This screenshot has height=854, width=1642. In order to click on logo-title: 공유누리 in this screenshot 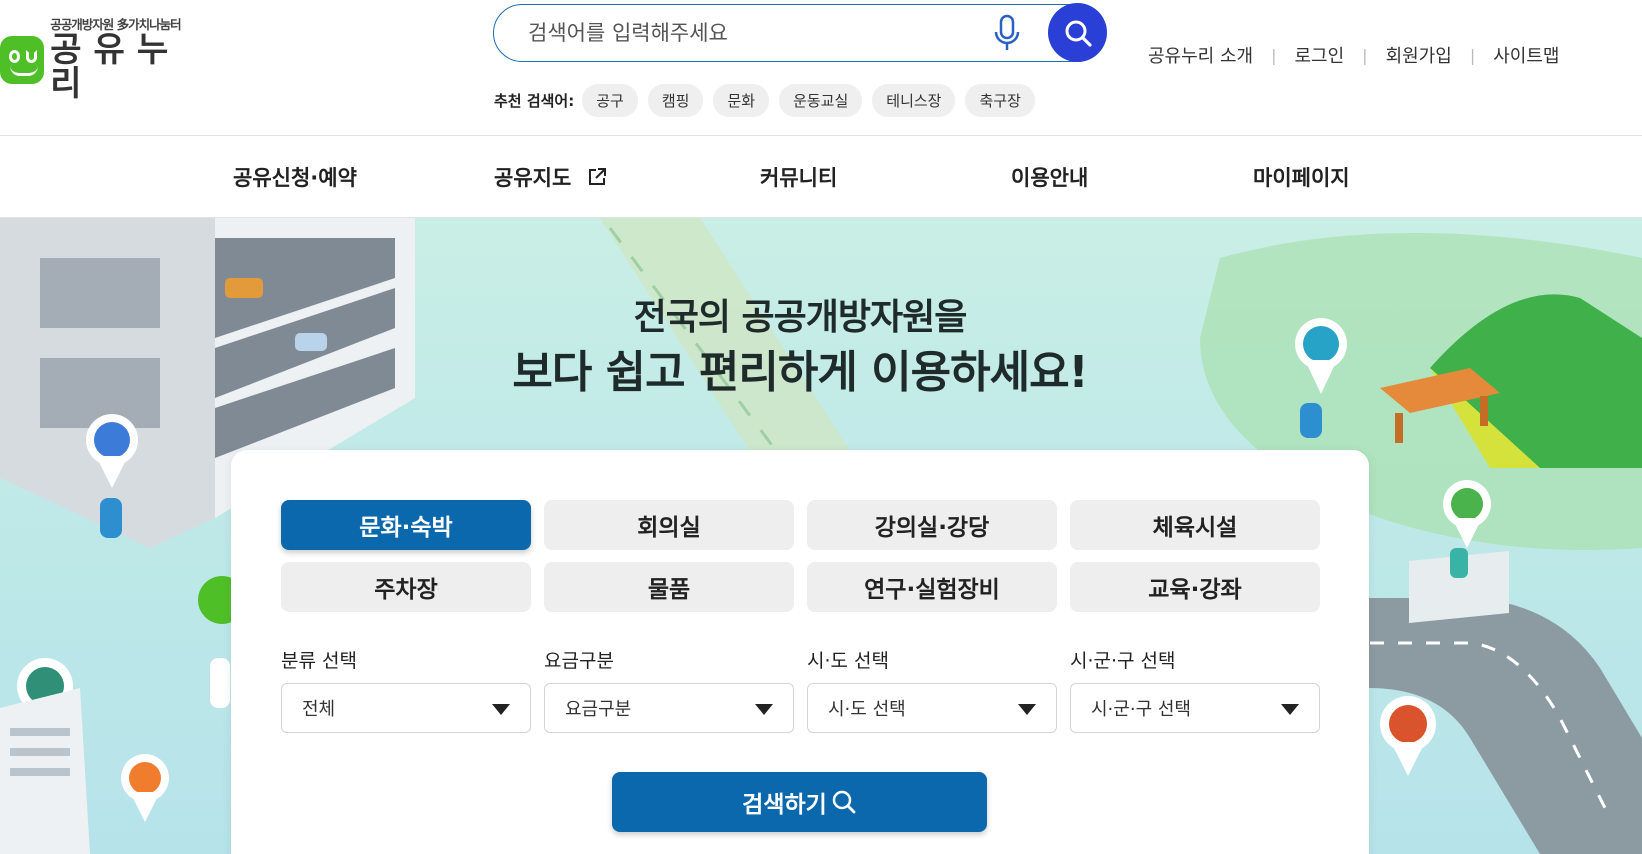, I will do `click(115, 67)`.